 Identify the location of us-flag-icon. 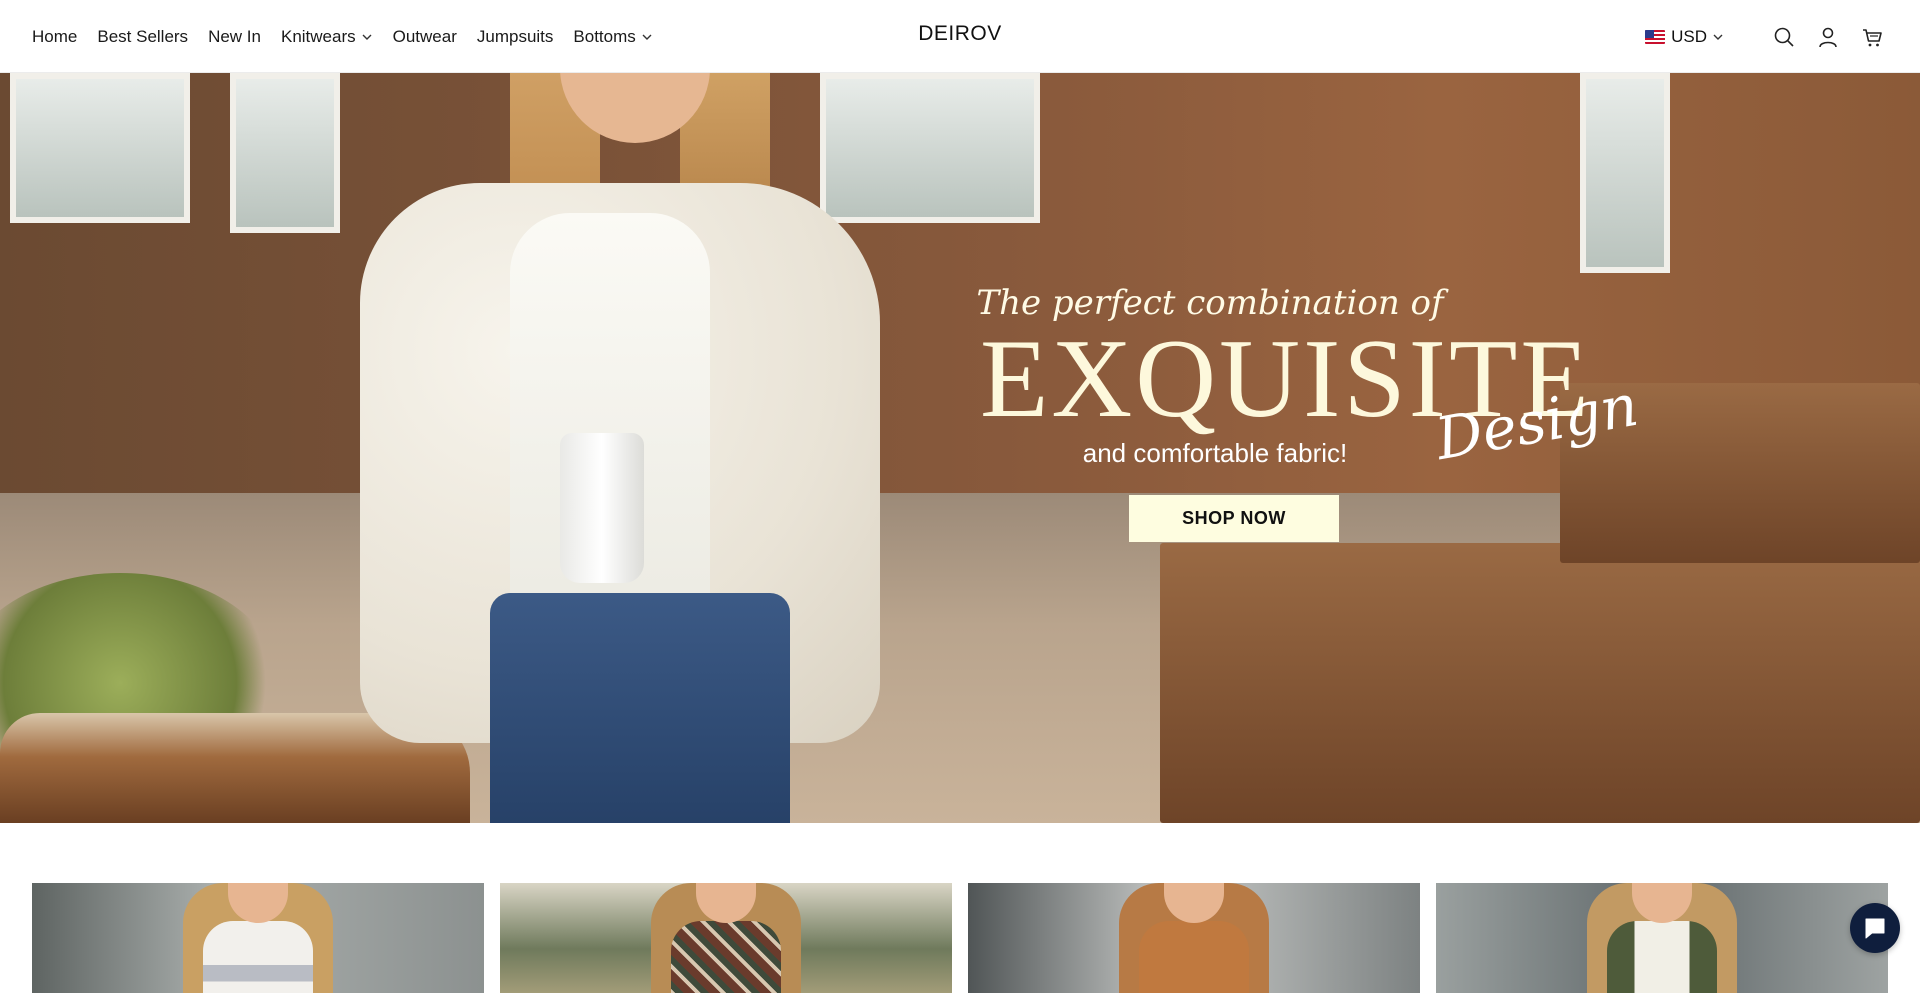
(1655, 36).